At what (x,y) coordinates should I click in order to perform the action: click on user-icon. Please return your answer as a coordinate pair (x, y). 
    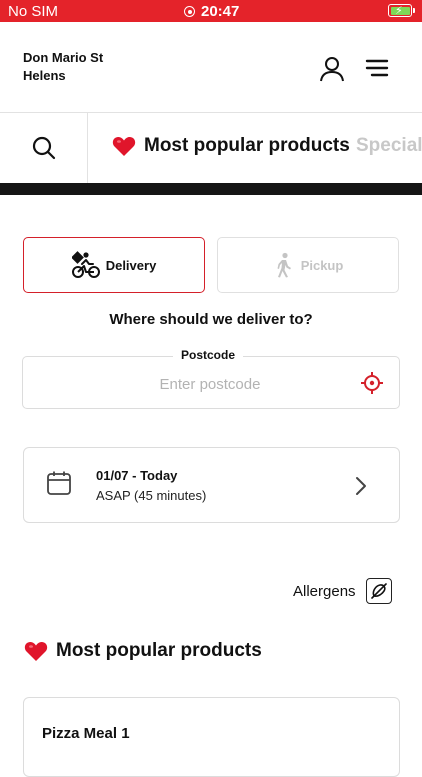
    Looking at the image, I should click on (332, 69).